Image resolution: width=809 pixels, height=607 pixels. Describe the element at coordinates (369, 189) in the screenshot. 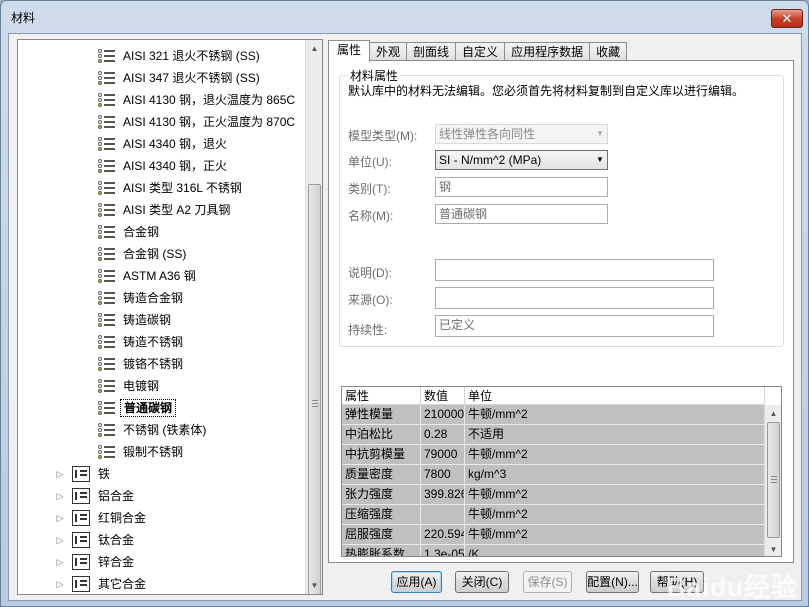

I see `category-label: 类别(T):` at that location.